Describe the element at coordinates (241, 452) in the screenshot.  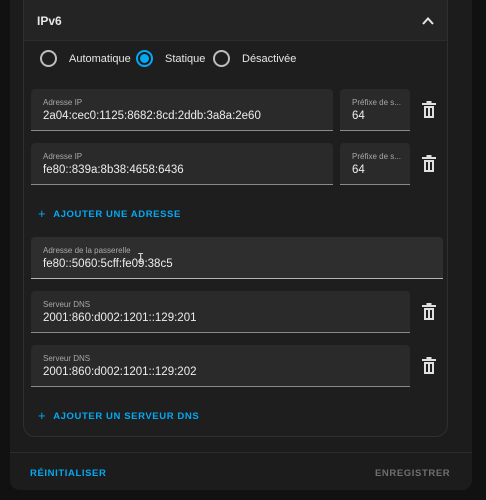
I see `footer-divider` at that location.